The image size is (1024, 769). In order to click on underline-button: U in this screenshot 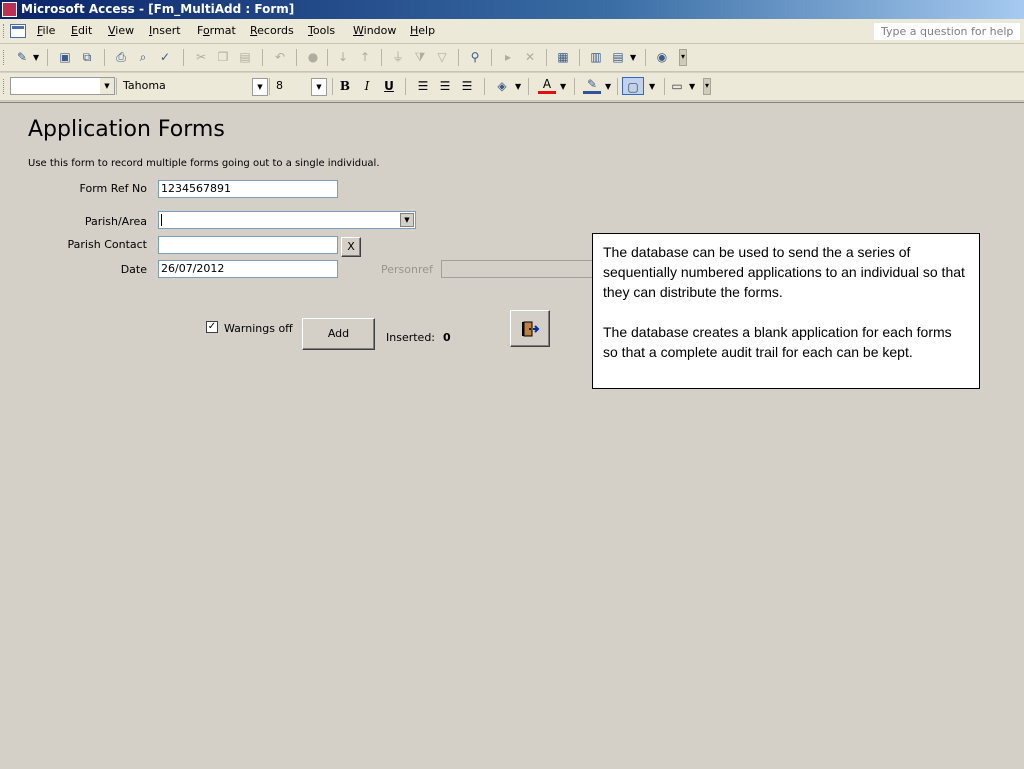, I will do `click(389, 86)`.